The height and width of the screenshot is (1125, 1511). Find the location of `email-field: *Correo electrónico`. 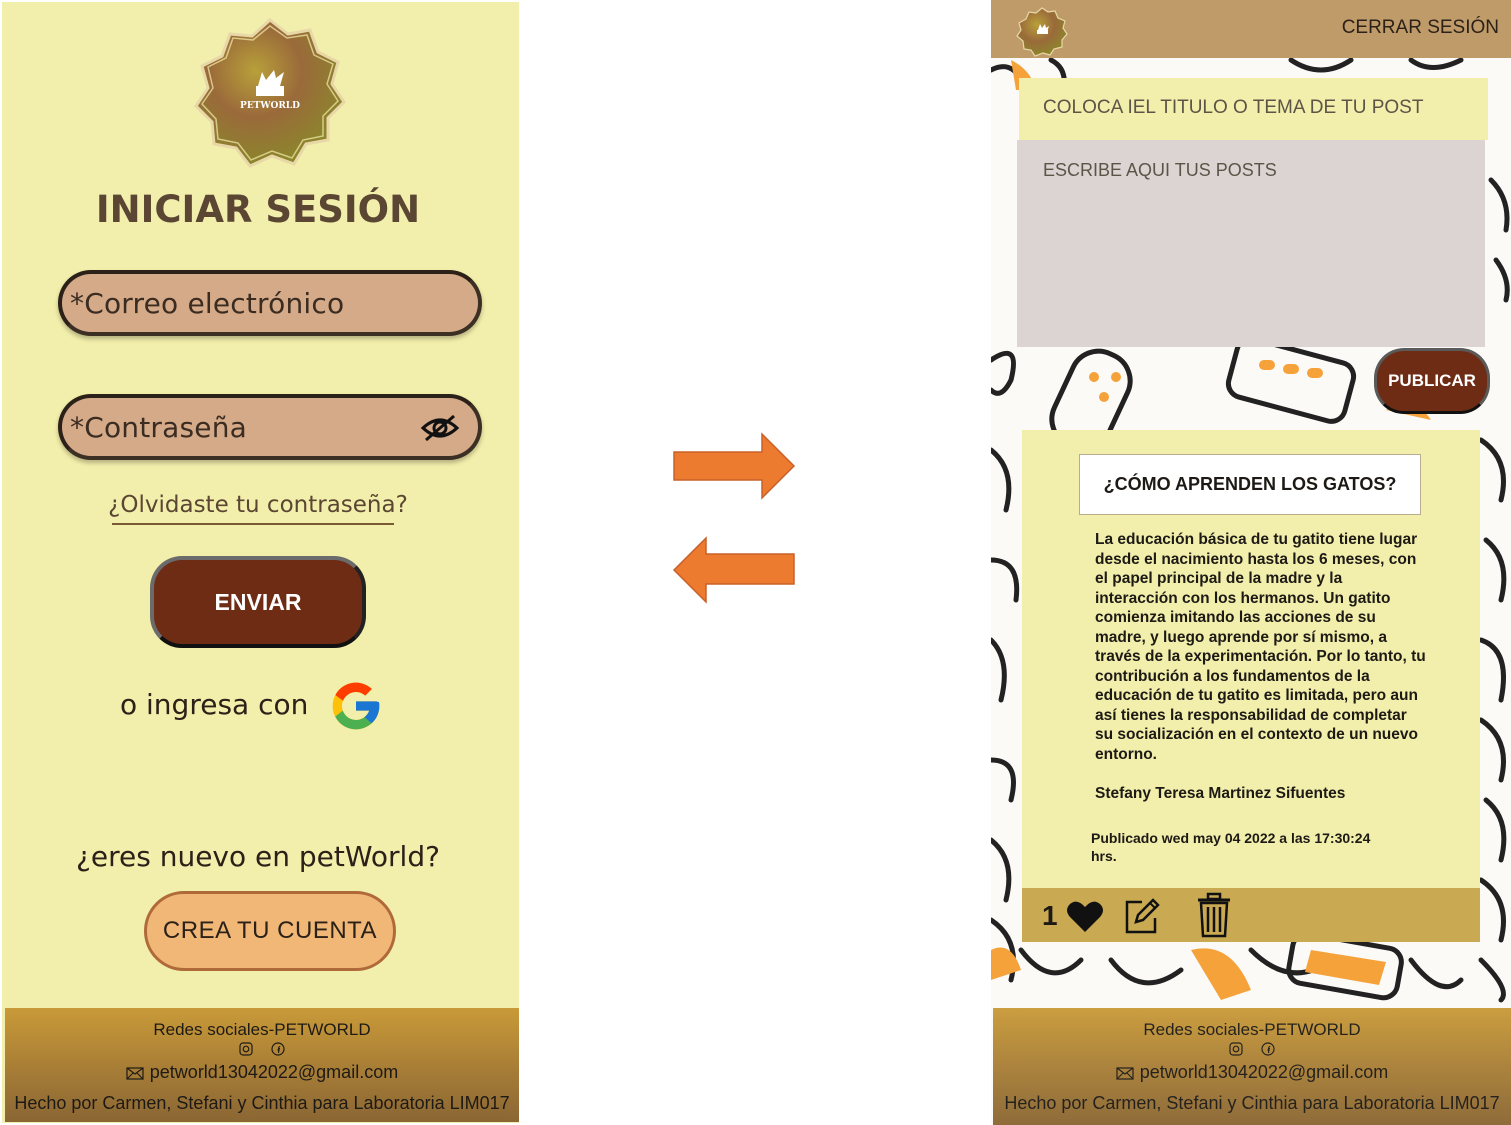

email-field: *Correo electrónico is located at coordinates (270, 303).